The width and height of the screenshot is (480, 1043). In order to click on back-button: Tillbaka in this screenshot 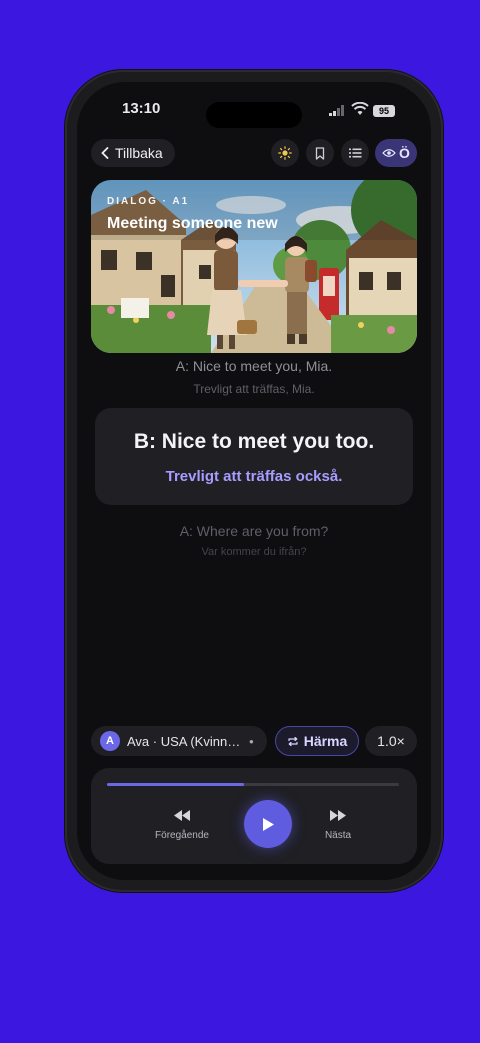, I will do `click(133, 153)`.